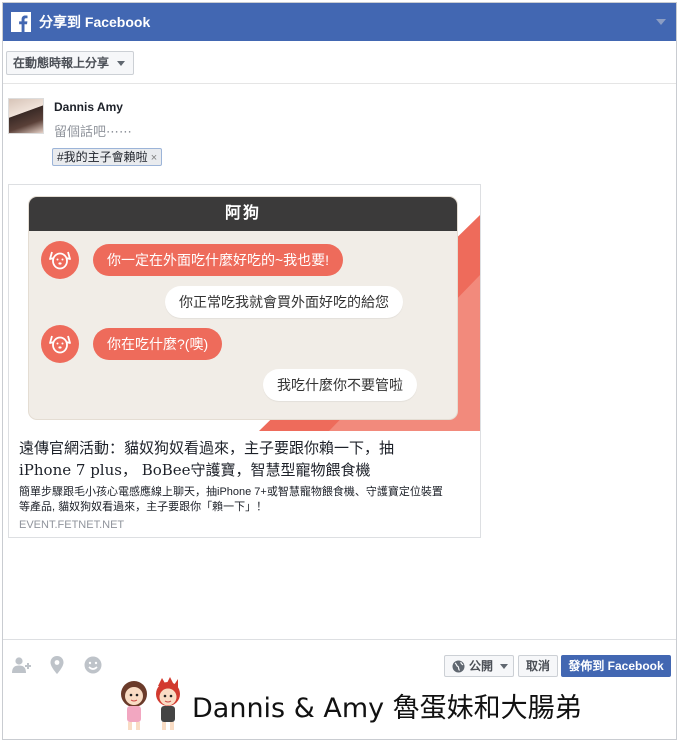  Describe the element at coordinates (243, 214) in the screenshot. I see `chat-header: 阿狗` at that location.